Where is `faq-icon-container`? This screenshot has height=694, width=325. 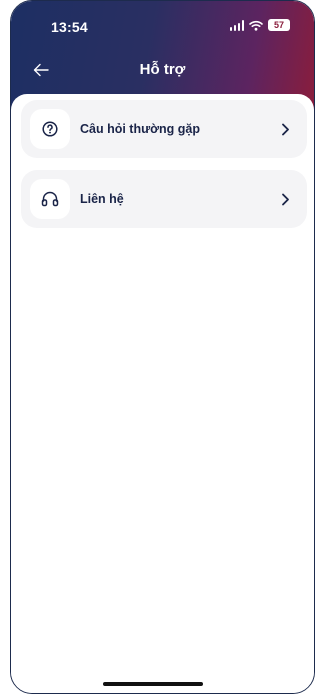 faq-icon-container is located at coordinates (50, 129).